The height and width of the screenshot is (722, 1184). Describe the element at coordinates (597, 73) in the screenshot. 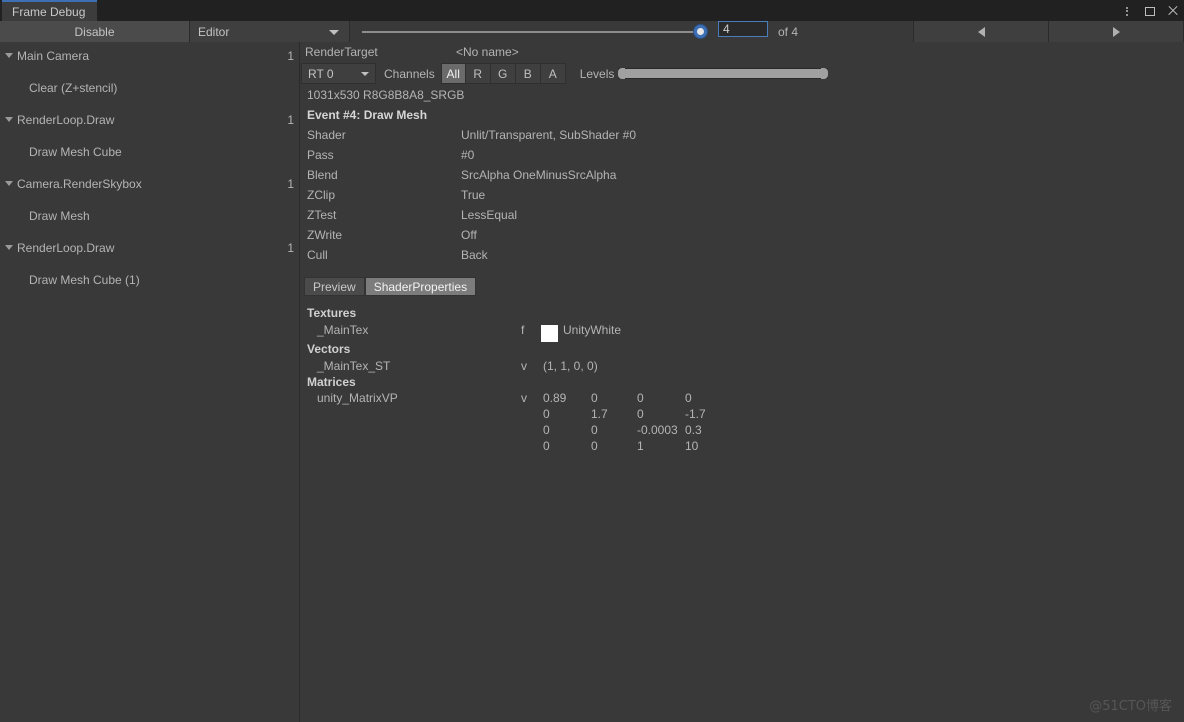

I see `levels-label: Levels` at that location.